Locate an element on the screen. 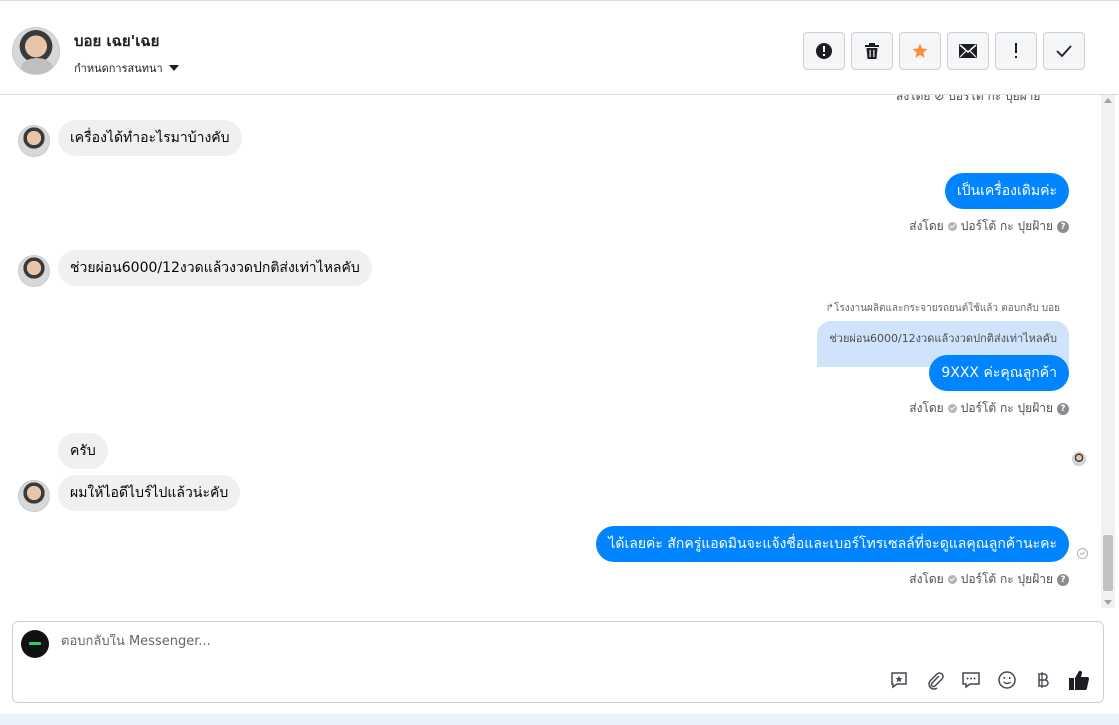  delete-button is located at coordinates (872, 51).